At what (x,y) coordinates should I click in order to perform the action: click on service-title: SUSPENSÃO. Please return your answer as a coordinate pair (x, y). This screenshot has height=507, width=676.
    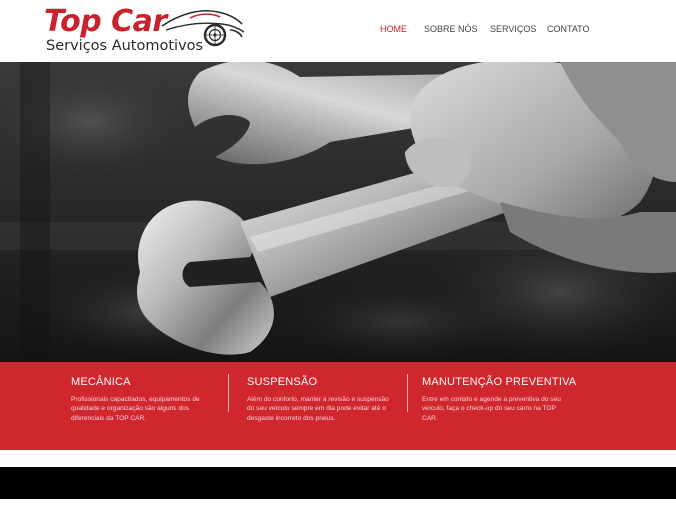
    Looking at the image, I should click on (282, 382).